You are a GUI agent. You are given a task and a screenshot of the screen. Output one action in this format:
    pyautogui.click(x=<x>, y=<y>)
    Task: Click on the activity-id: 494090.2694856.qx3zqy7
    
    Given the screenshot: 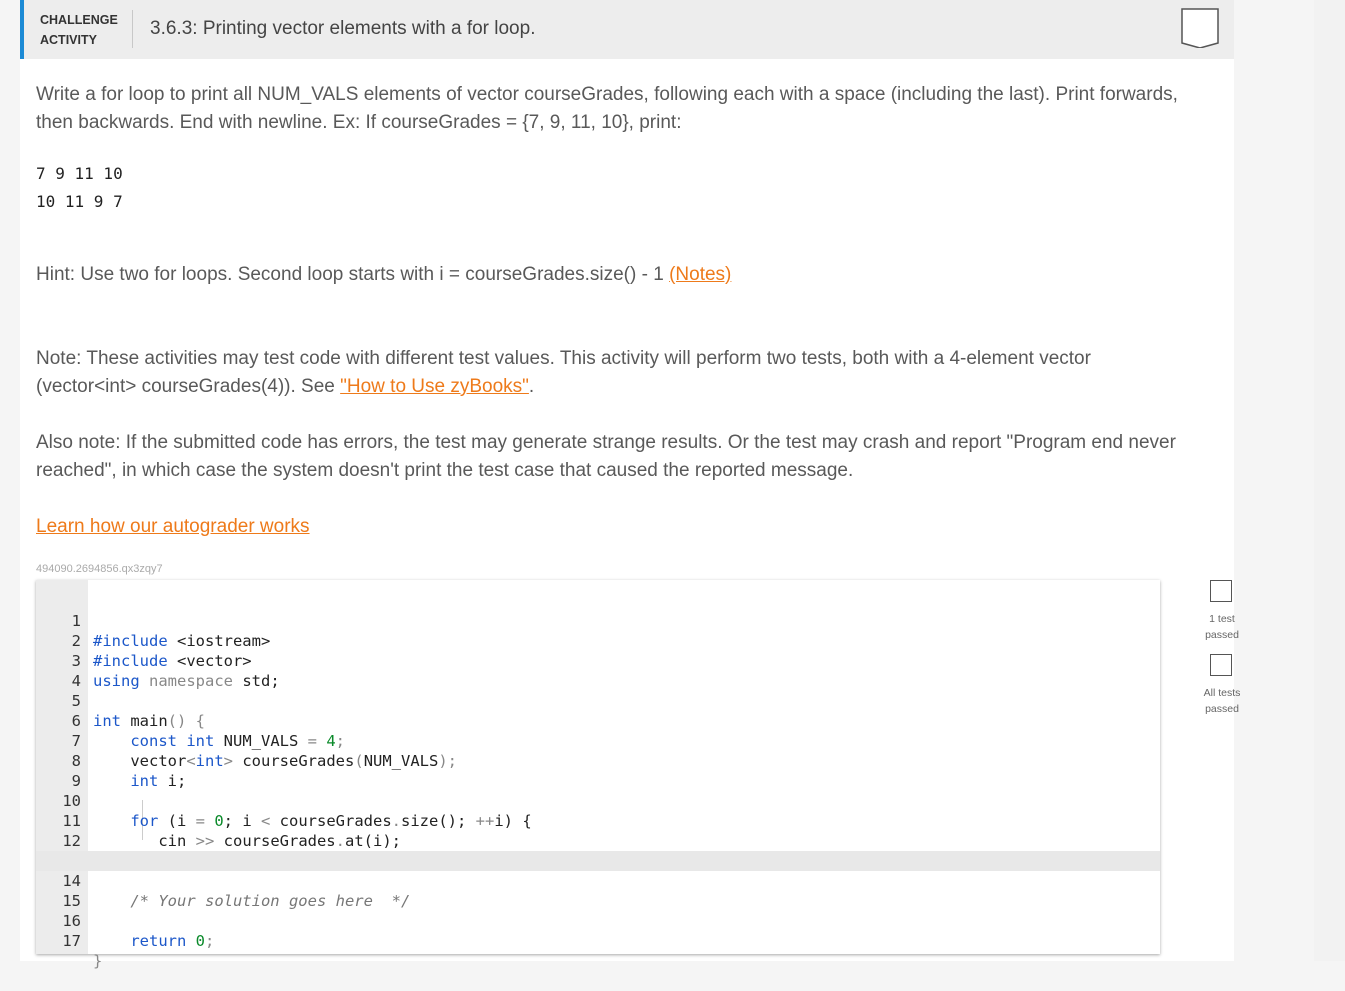 What is the action you would take?
    pyautogui.click(x=99, y=569)
    